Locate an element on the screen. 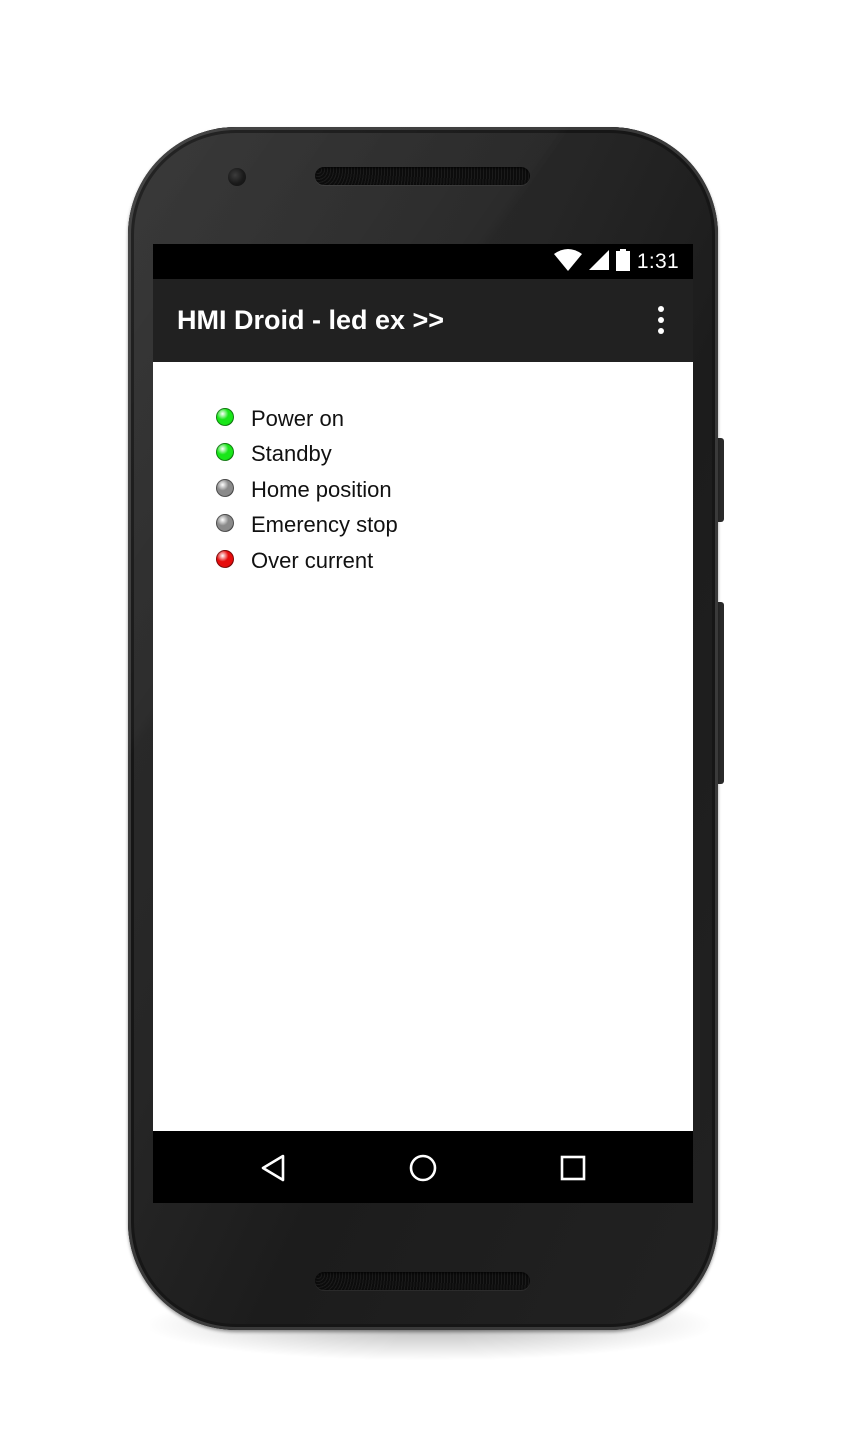 This screenshot has width=849, height=1456. wifi-icon is located at coordinates (567, 262).